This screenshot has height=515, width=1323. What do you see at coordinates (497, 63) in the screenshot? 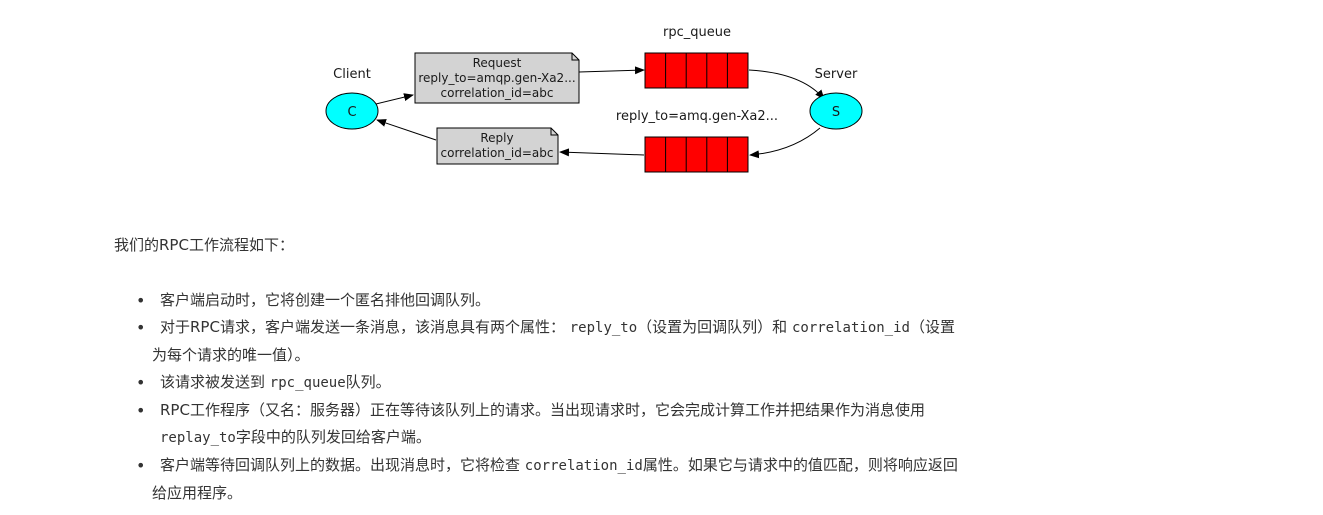
I see `request-note-title: Request` at bounding box center [497, 63].